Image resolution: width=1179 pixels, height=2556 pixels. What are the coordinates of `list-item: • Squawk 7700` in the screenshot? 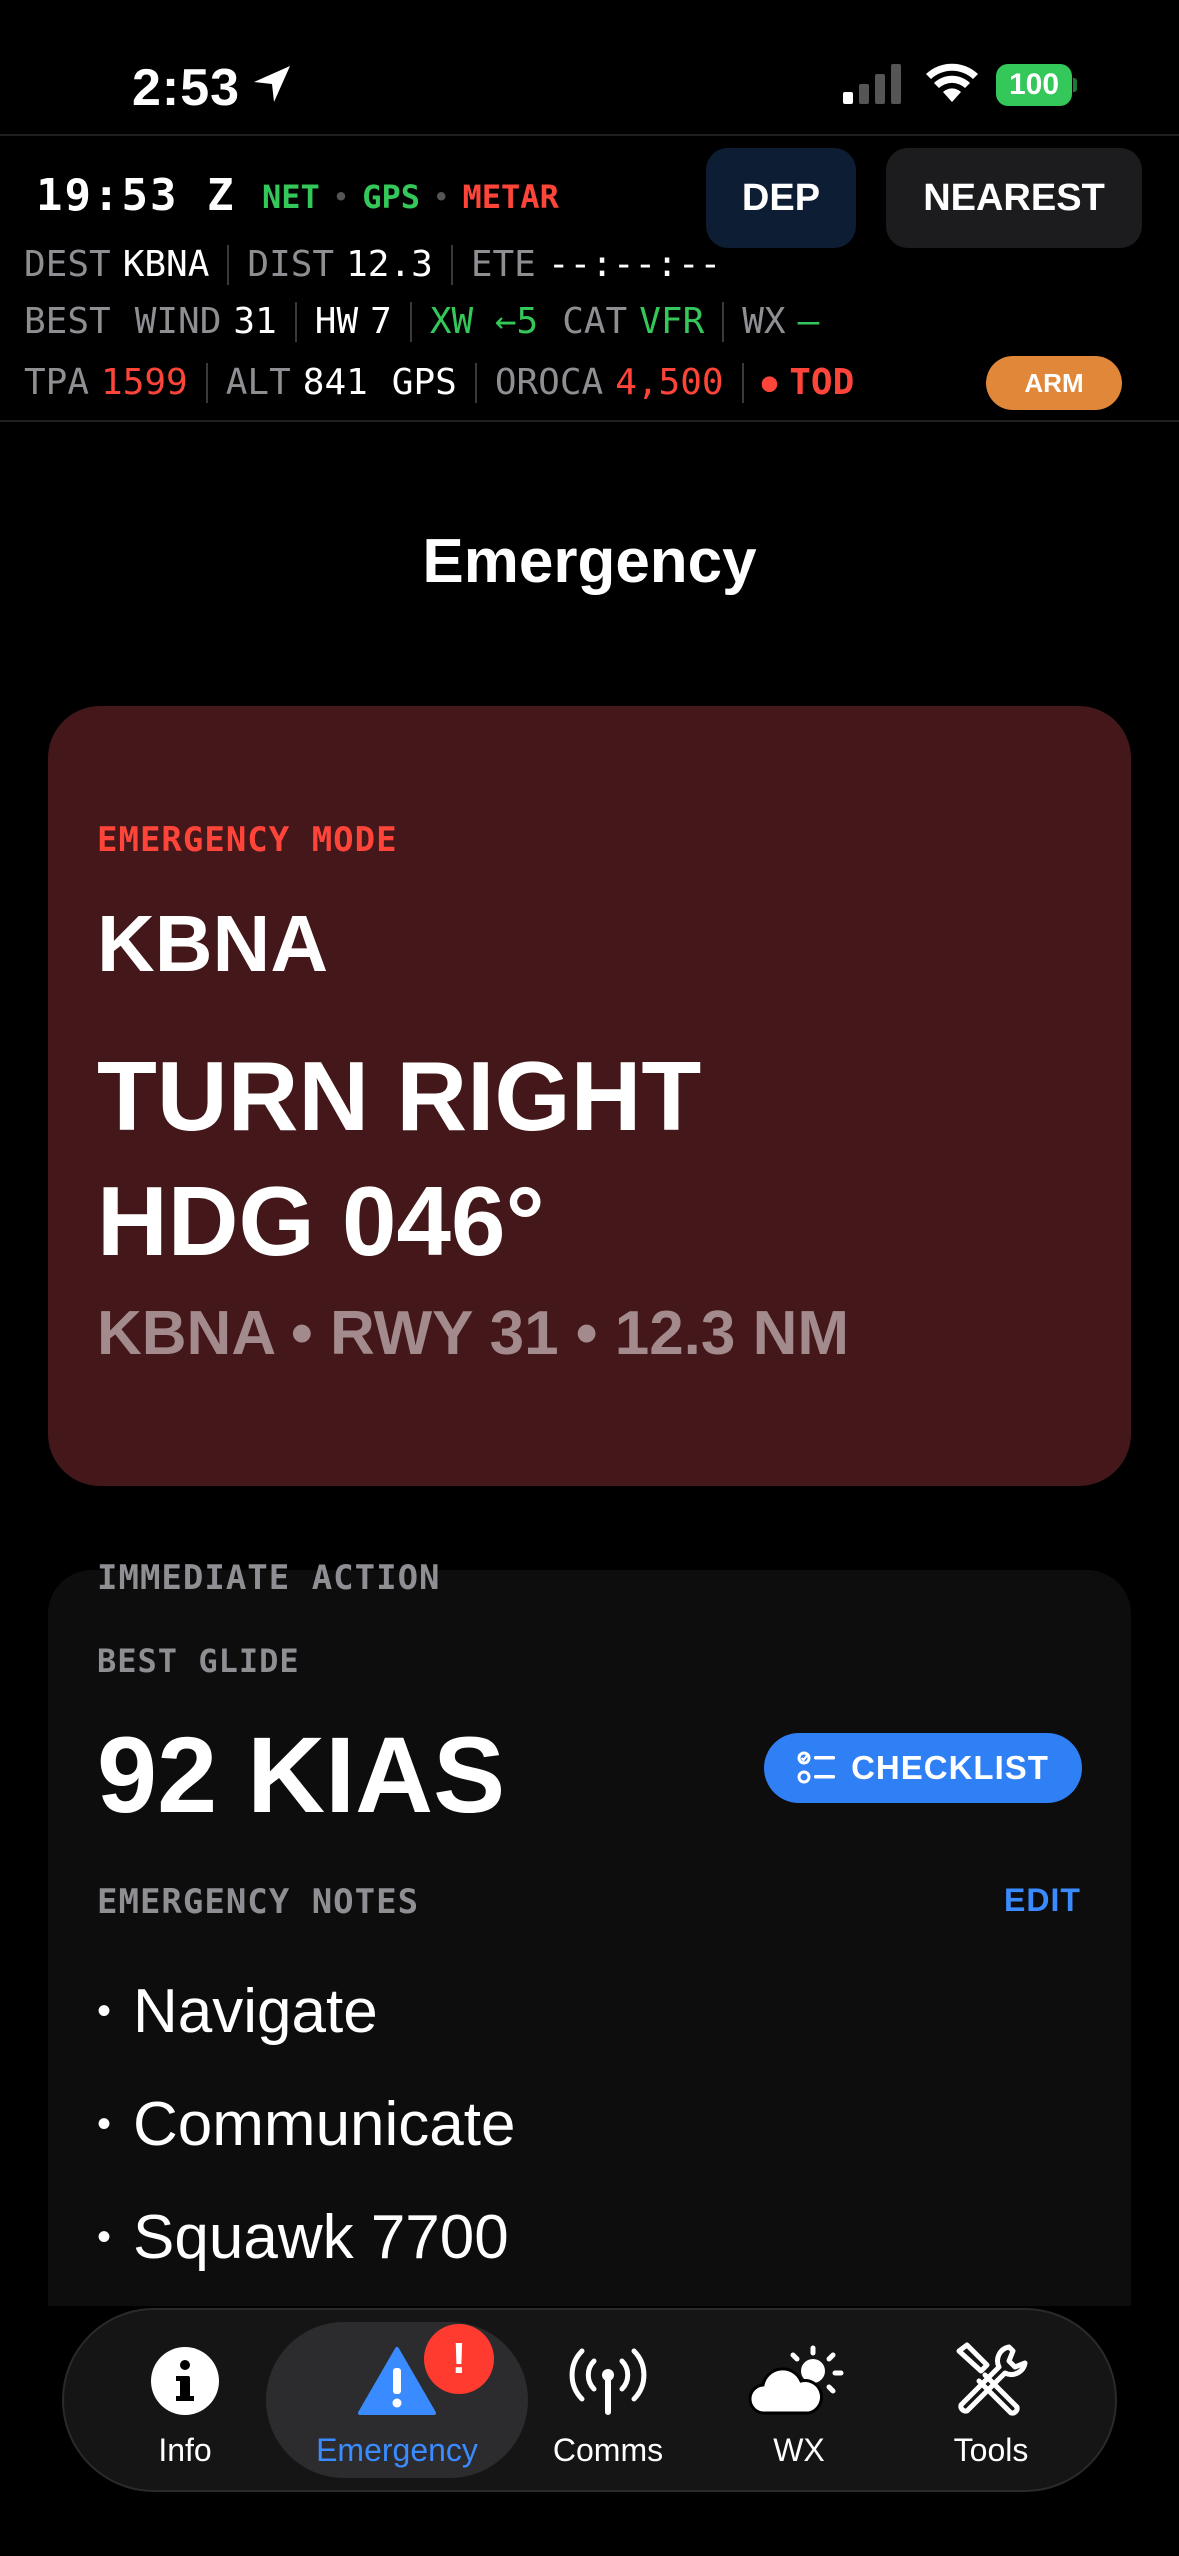 It's located at (303, 2237).